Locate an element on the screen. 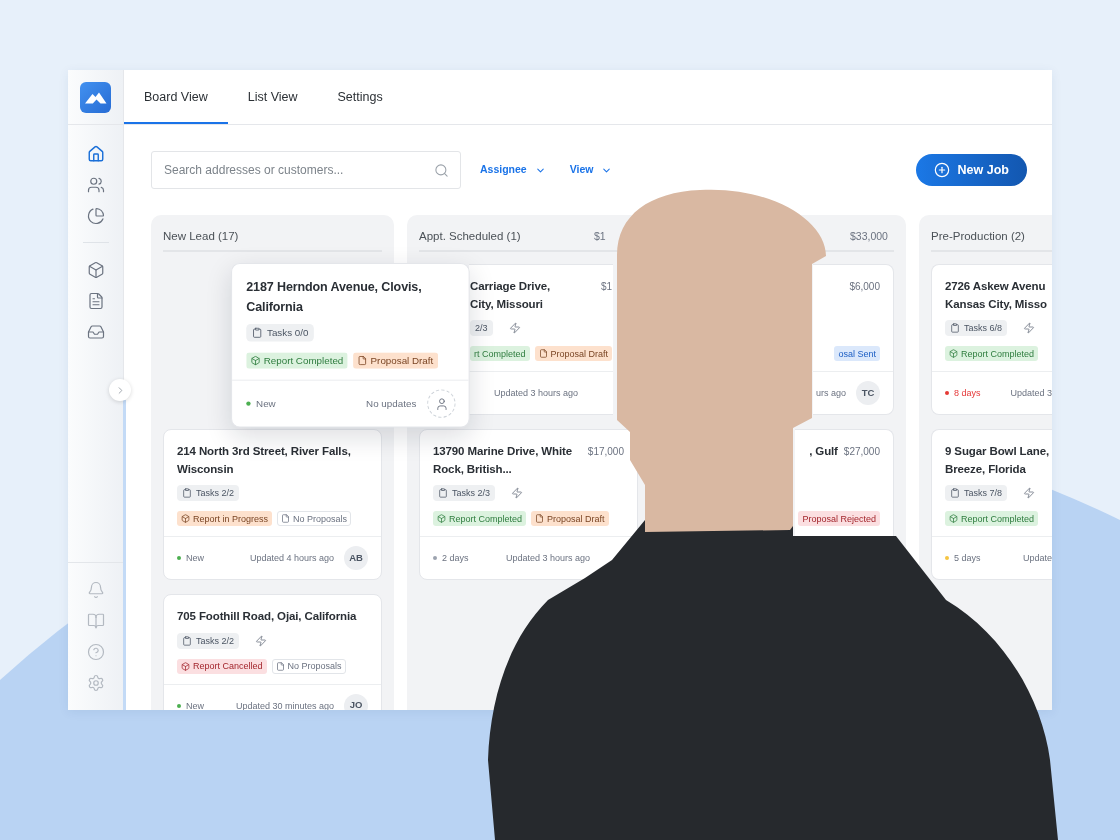 The height and width of the screenshot is (840, 1120). column-title: Appt. Scheduled (1) is located at coordinates (470, 236).